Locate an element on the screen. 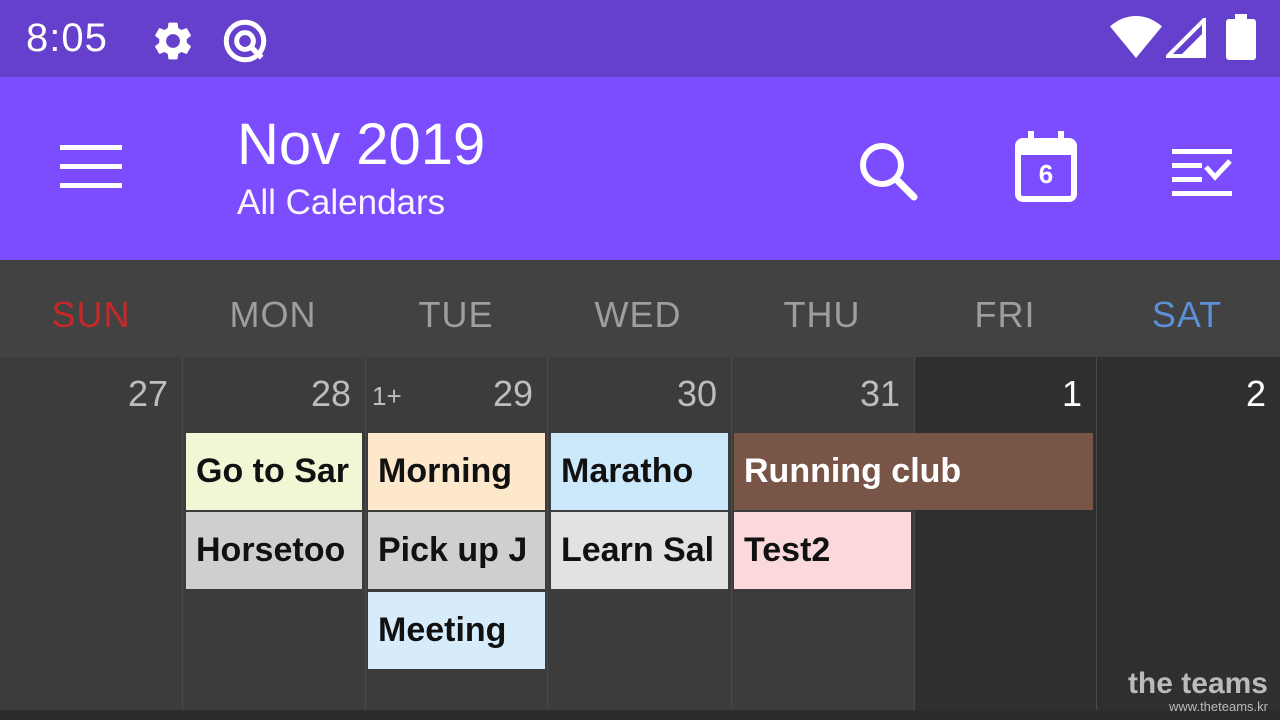 The width and height of the screenshot is (1280, 720). day-number: 2 is located at coordinates (1255, 393).